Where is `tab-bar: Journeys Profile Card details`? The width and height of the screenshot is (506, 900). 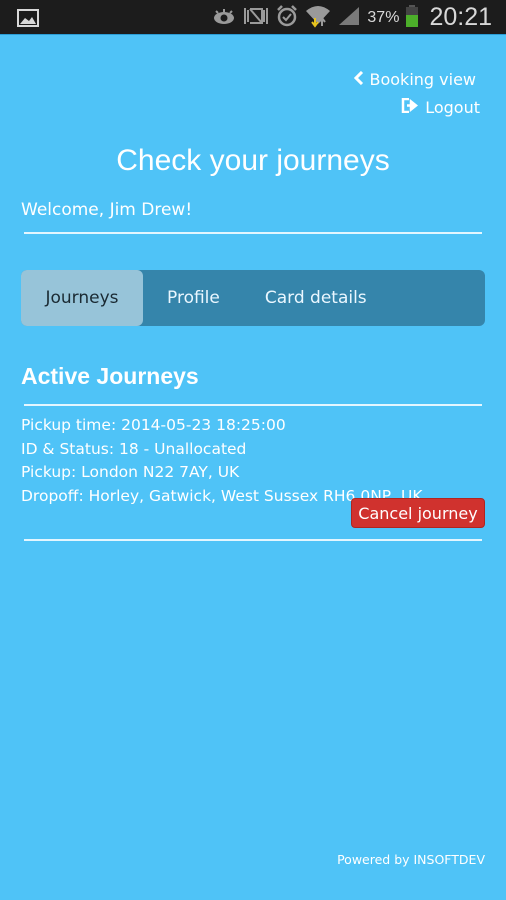 tab-bar: Journeys Profile Card details is located at coordinates (253, 298).